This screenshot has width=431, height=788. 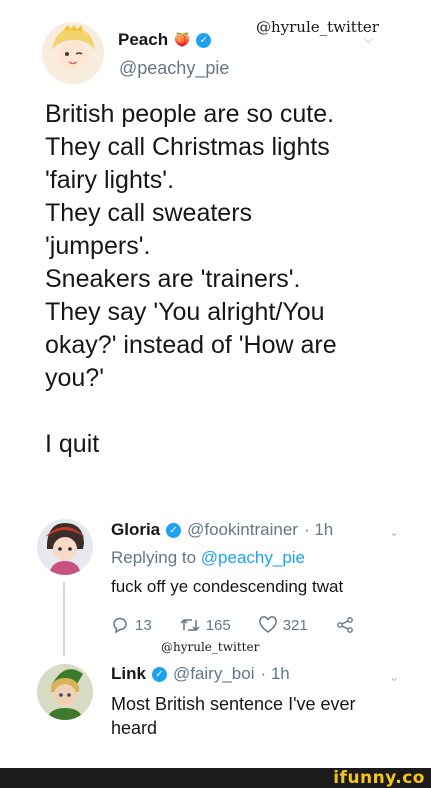 What do you see at coordinates (233, 716) in the screenshot?
I see `reply-text: Most British sentence I've ever heard` at bounding box center [233, 716].